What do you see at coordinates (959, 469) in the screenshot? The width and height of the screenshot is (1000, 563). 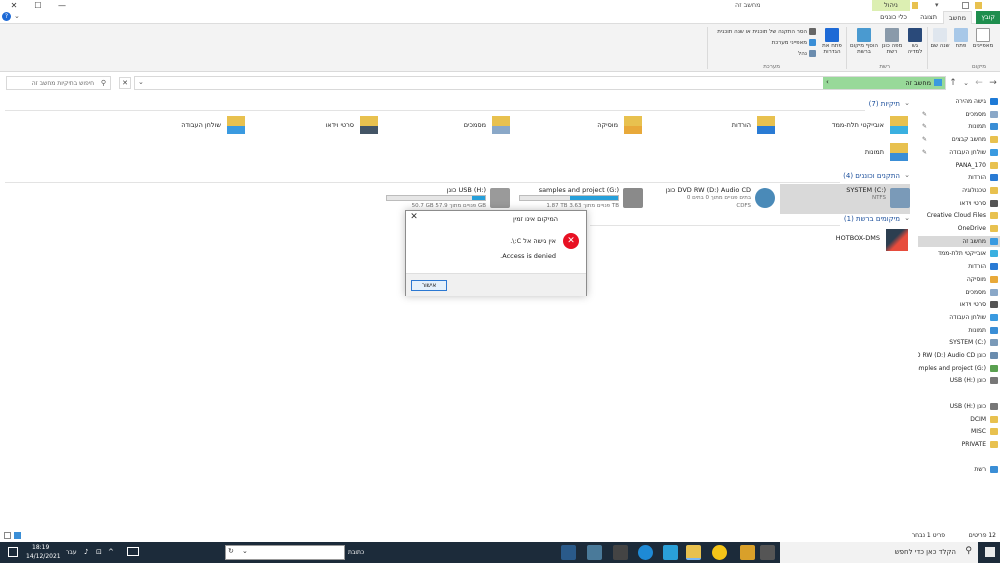 I see `nav-item: רשת` at bounding box center [959, 469].